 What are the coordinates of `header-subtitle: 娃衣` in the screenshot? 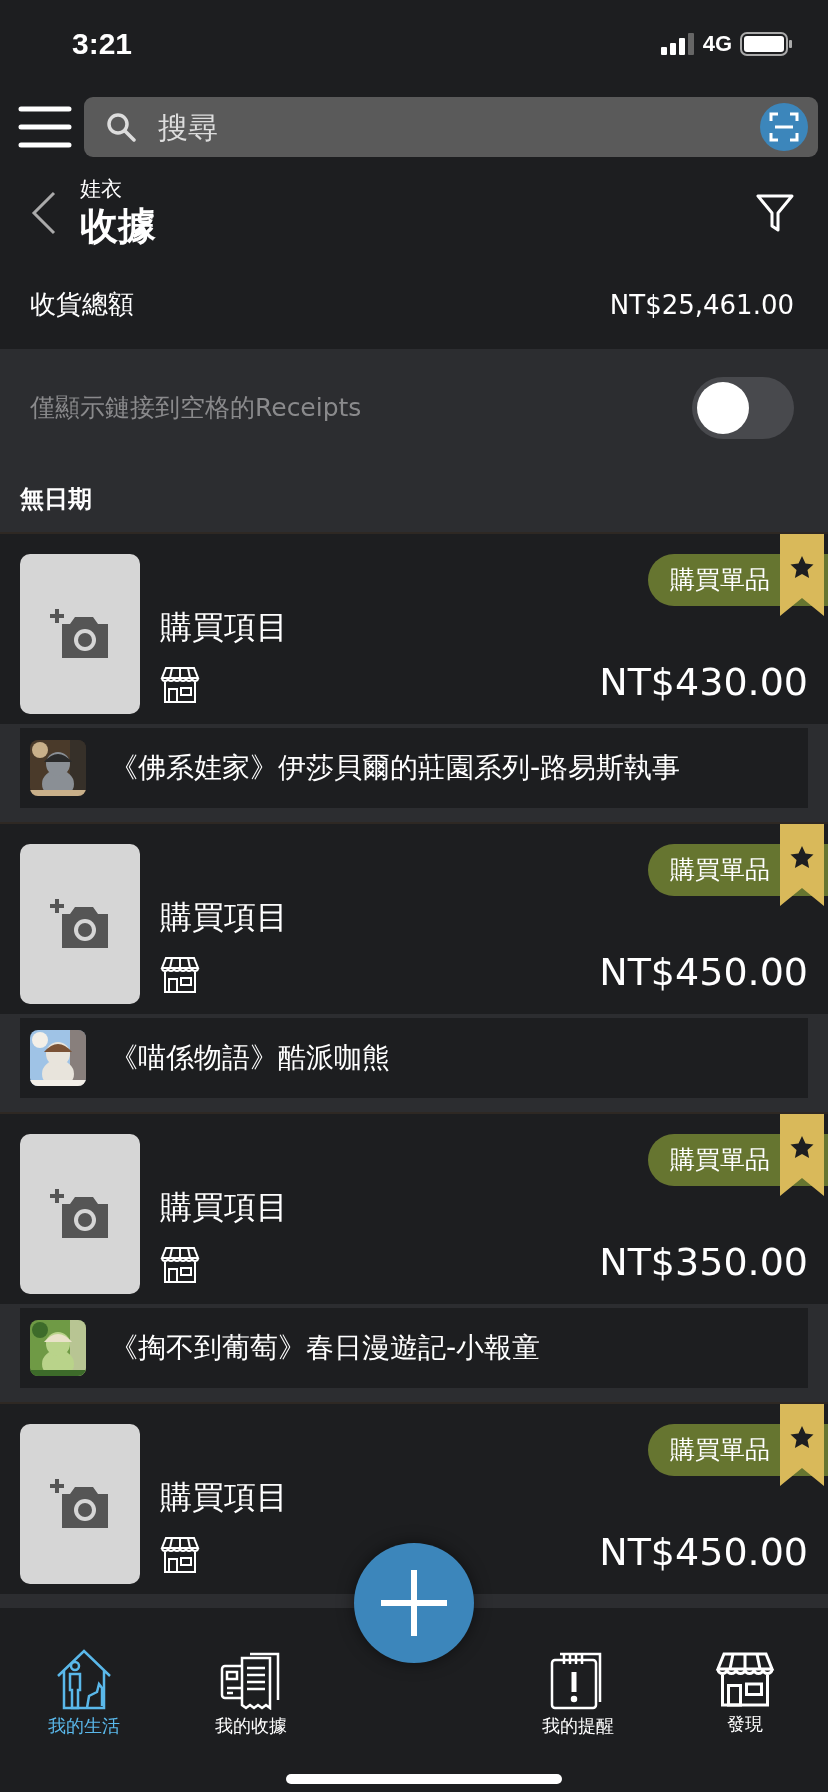 It's located at (101, 188).